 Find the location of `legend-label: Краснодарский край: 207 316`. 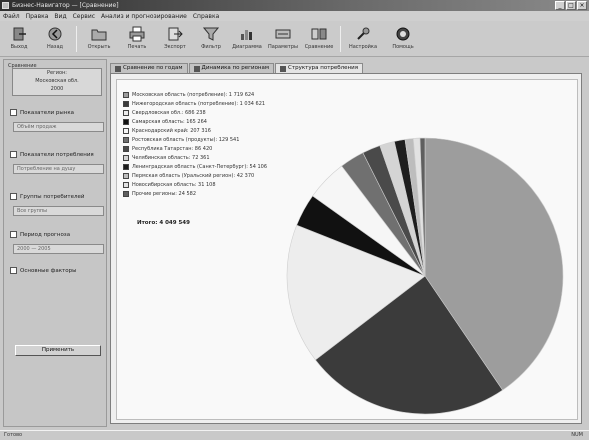

legend-label: Краснодарский край: 207 316 is located at coordinates (171, 130).